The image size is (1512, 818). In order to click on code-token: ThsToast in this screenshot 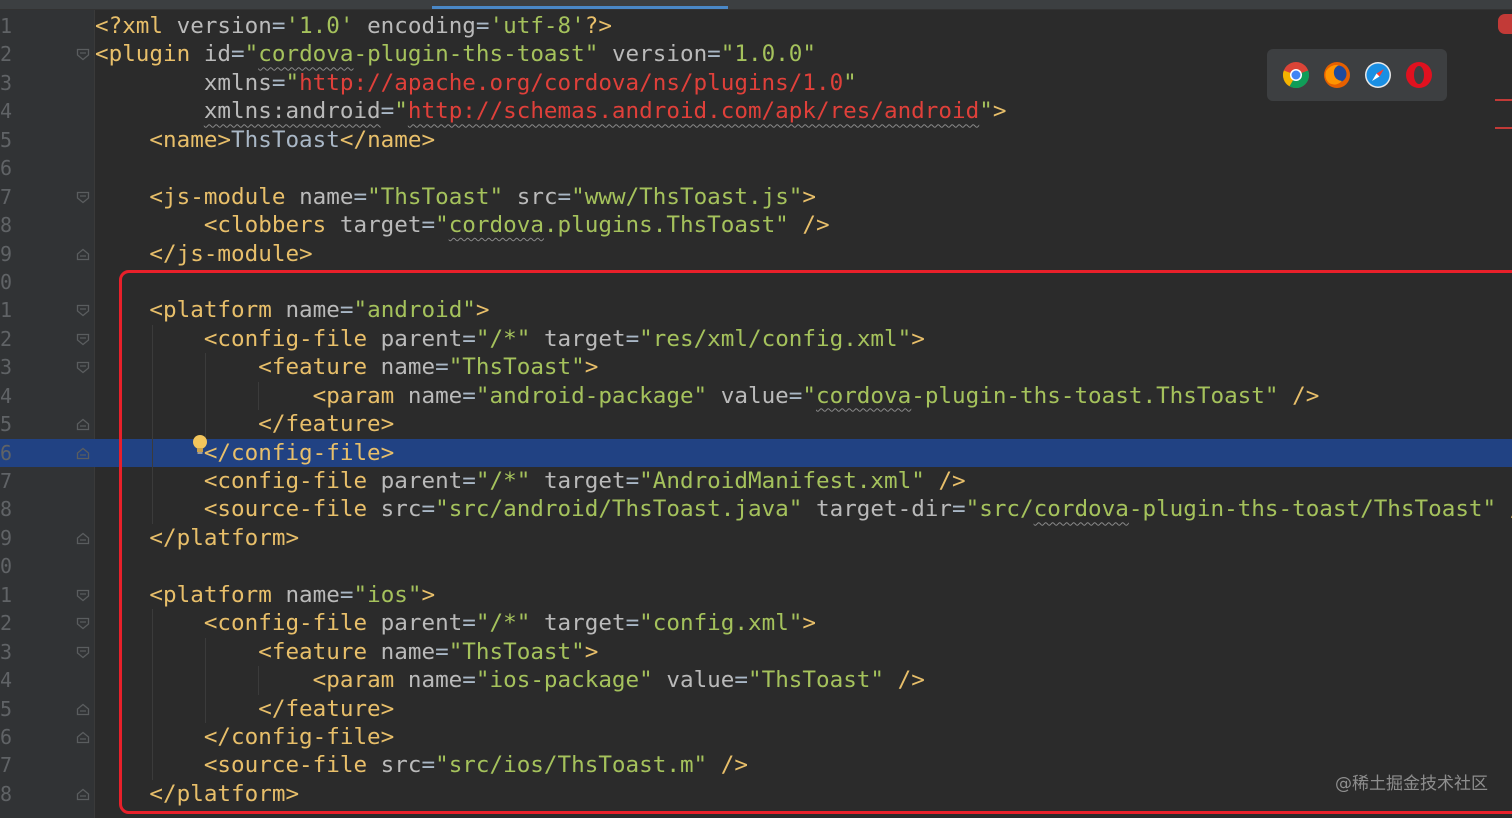, I will do `click(285, 139)`.